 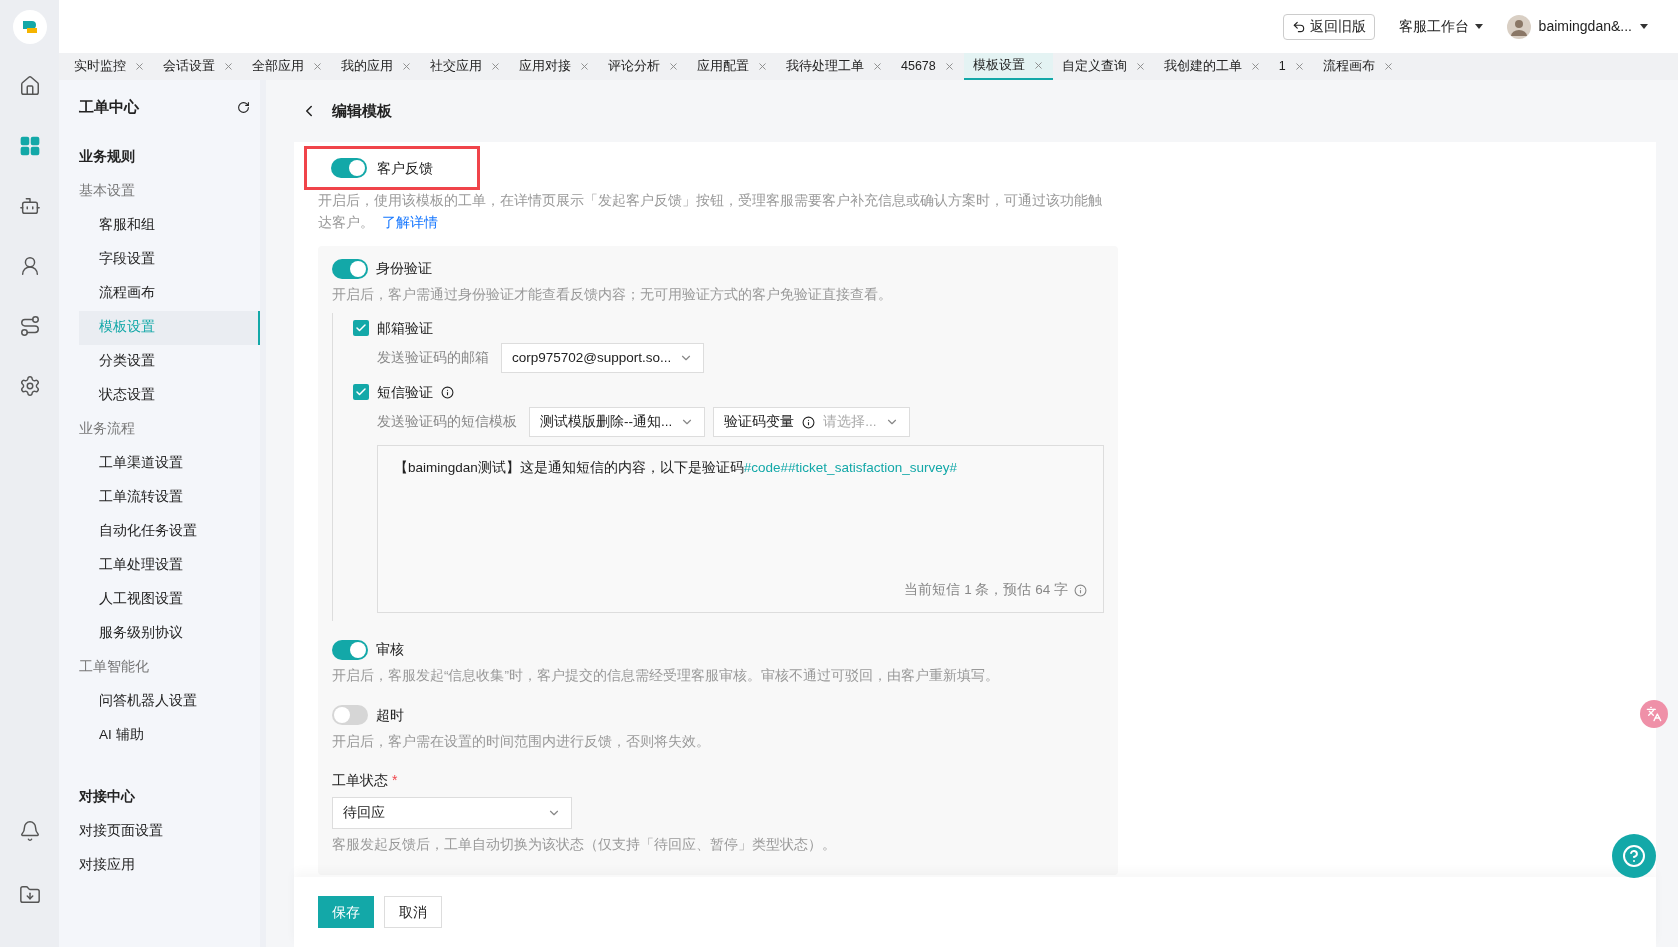 I want to click on status-hint: 客服发起反馈后，工单自动切换为该状态（仅支持「待回应、暂停」类型状态）。, so click(x=584, y=844).